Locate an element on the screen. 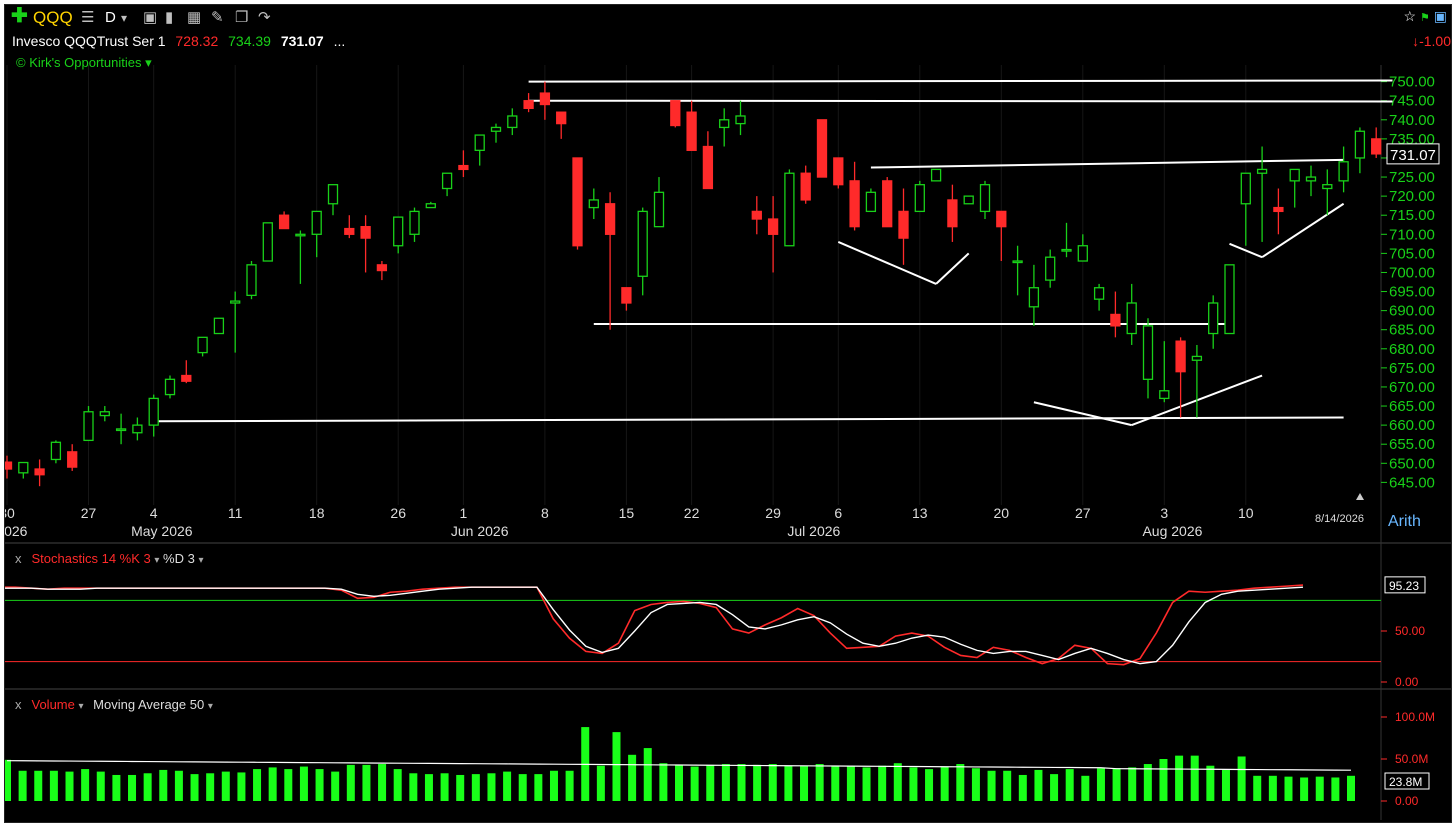 The height and width of the screenshot is (827, 1456). volume-extra: Moving Average 50 is located at coordinates (148, 704).